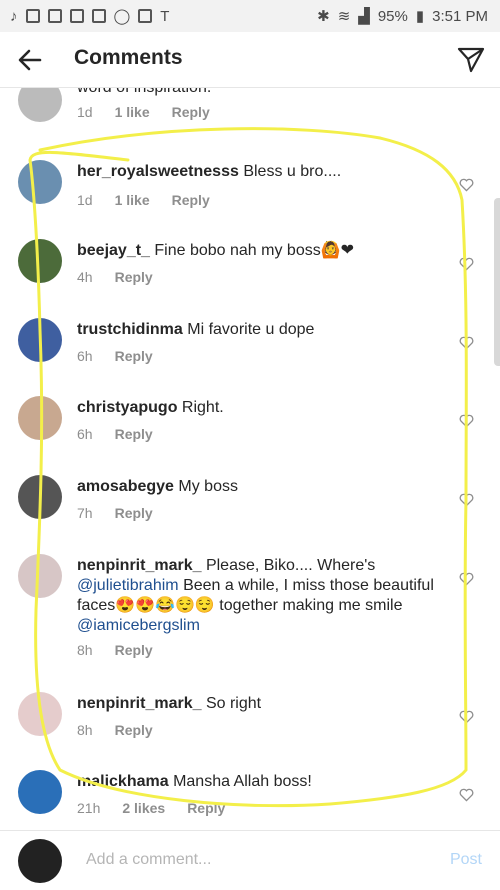  What do you see at coordinates (158, 171) in the screenshot?
I see `comment-username: her_royalsweetnesss` at bounding box center [158, 171].